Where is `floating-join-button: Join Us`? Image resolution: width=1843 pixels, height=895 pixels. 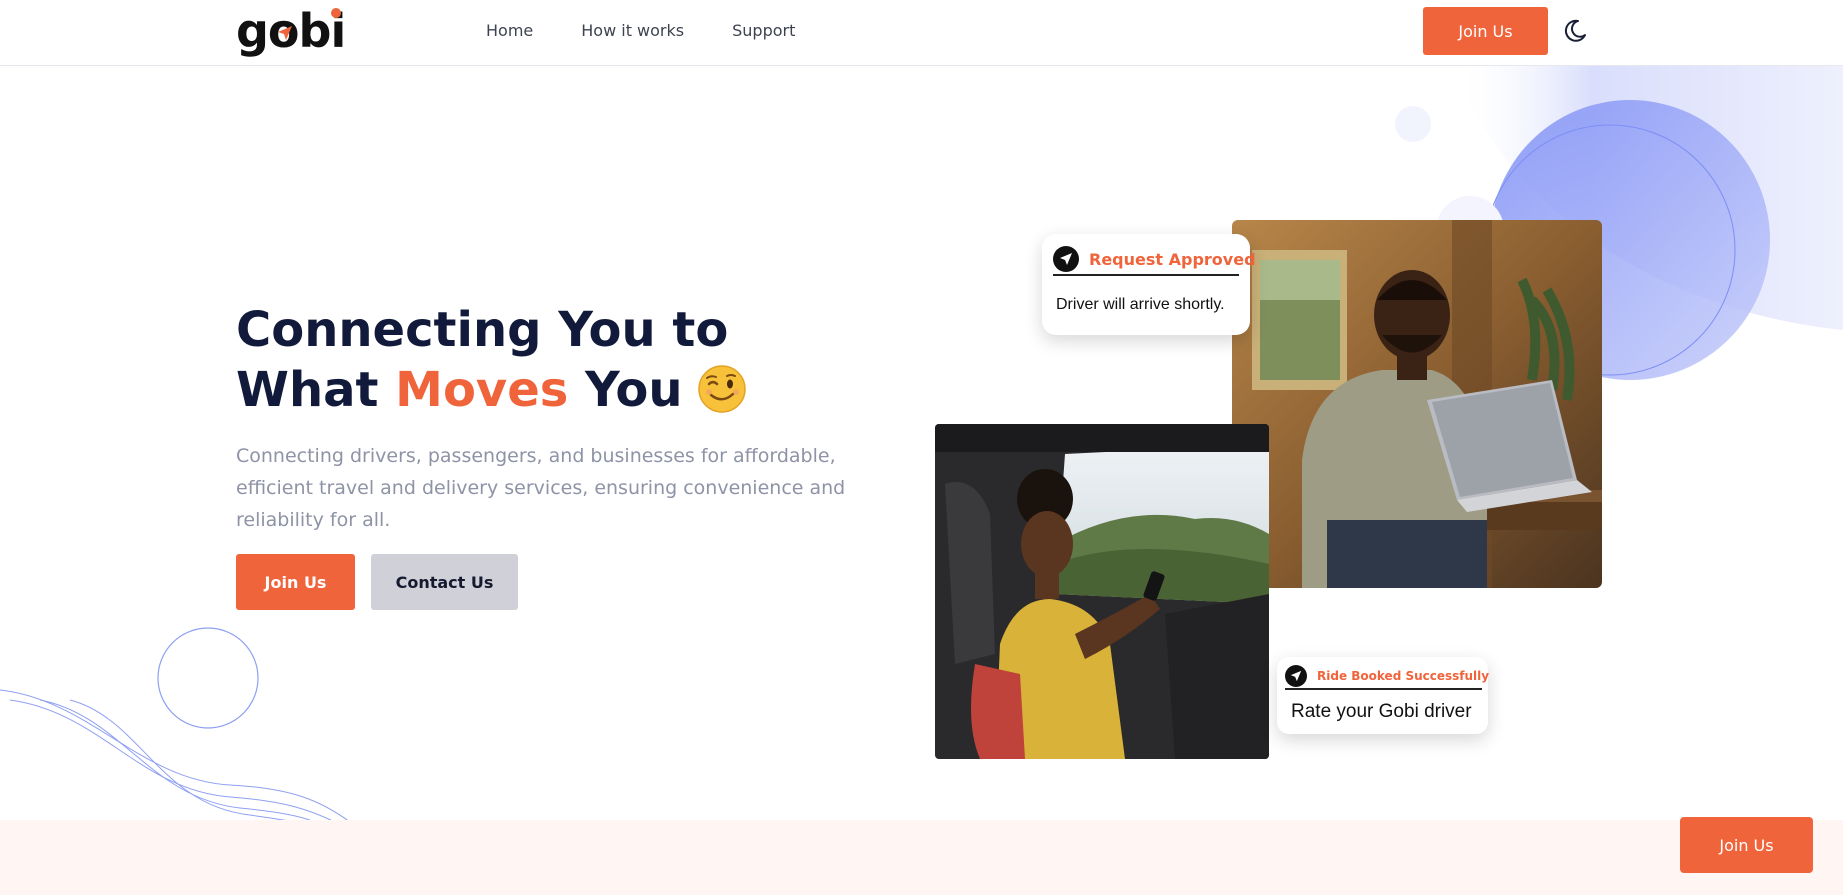
floating-join-button: Join Us is located at coordinates (1746, 845).